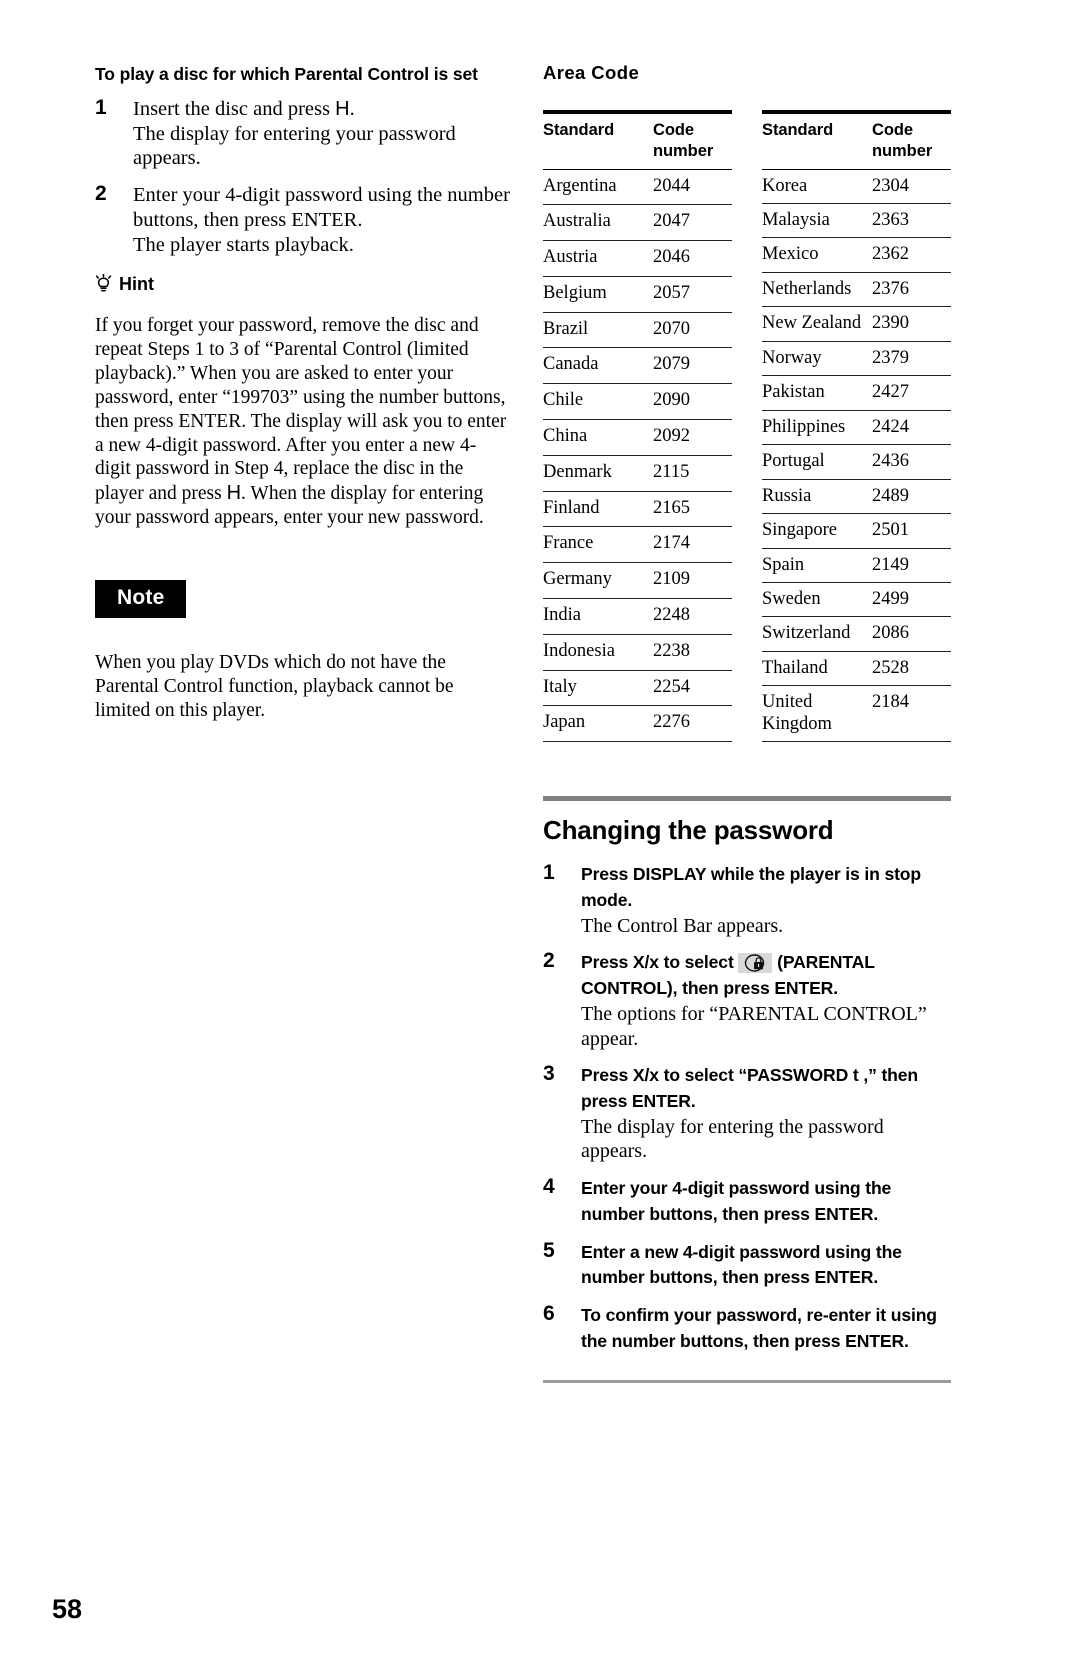 The height and width of the screenshot is (1677, 1080). I want to click on bottom-divider, so click(747, 1381).